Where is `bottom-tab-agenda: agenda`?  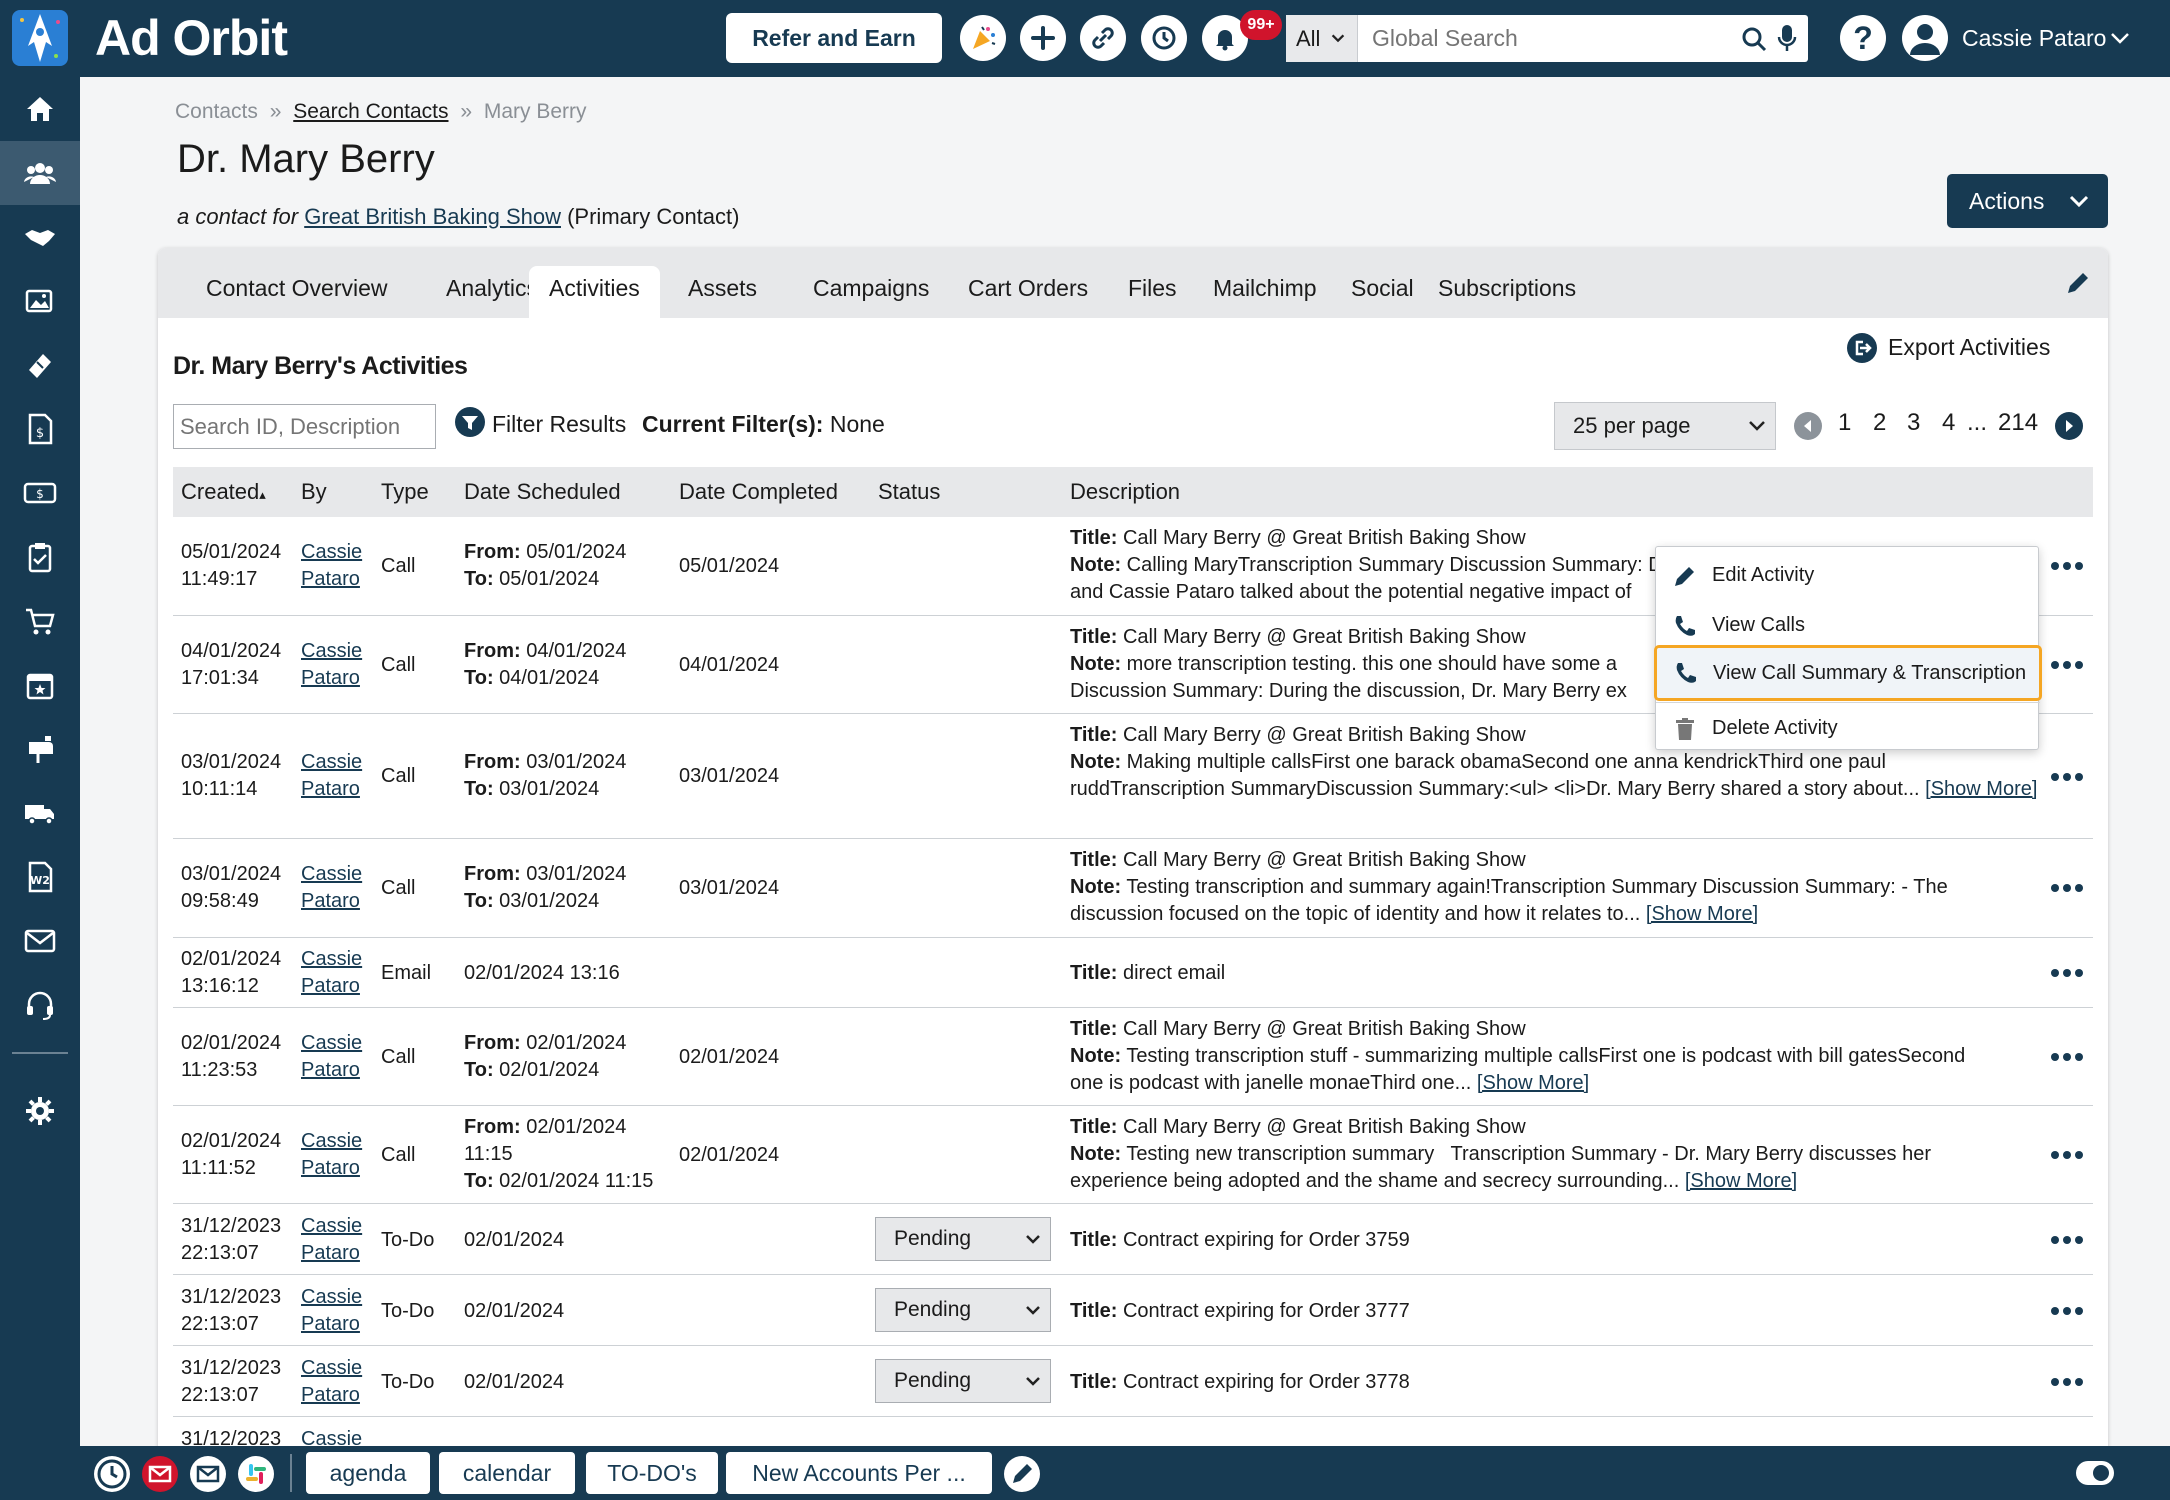
bottom-tab-agenda: agenda is located at coordinates (368, 1473).